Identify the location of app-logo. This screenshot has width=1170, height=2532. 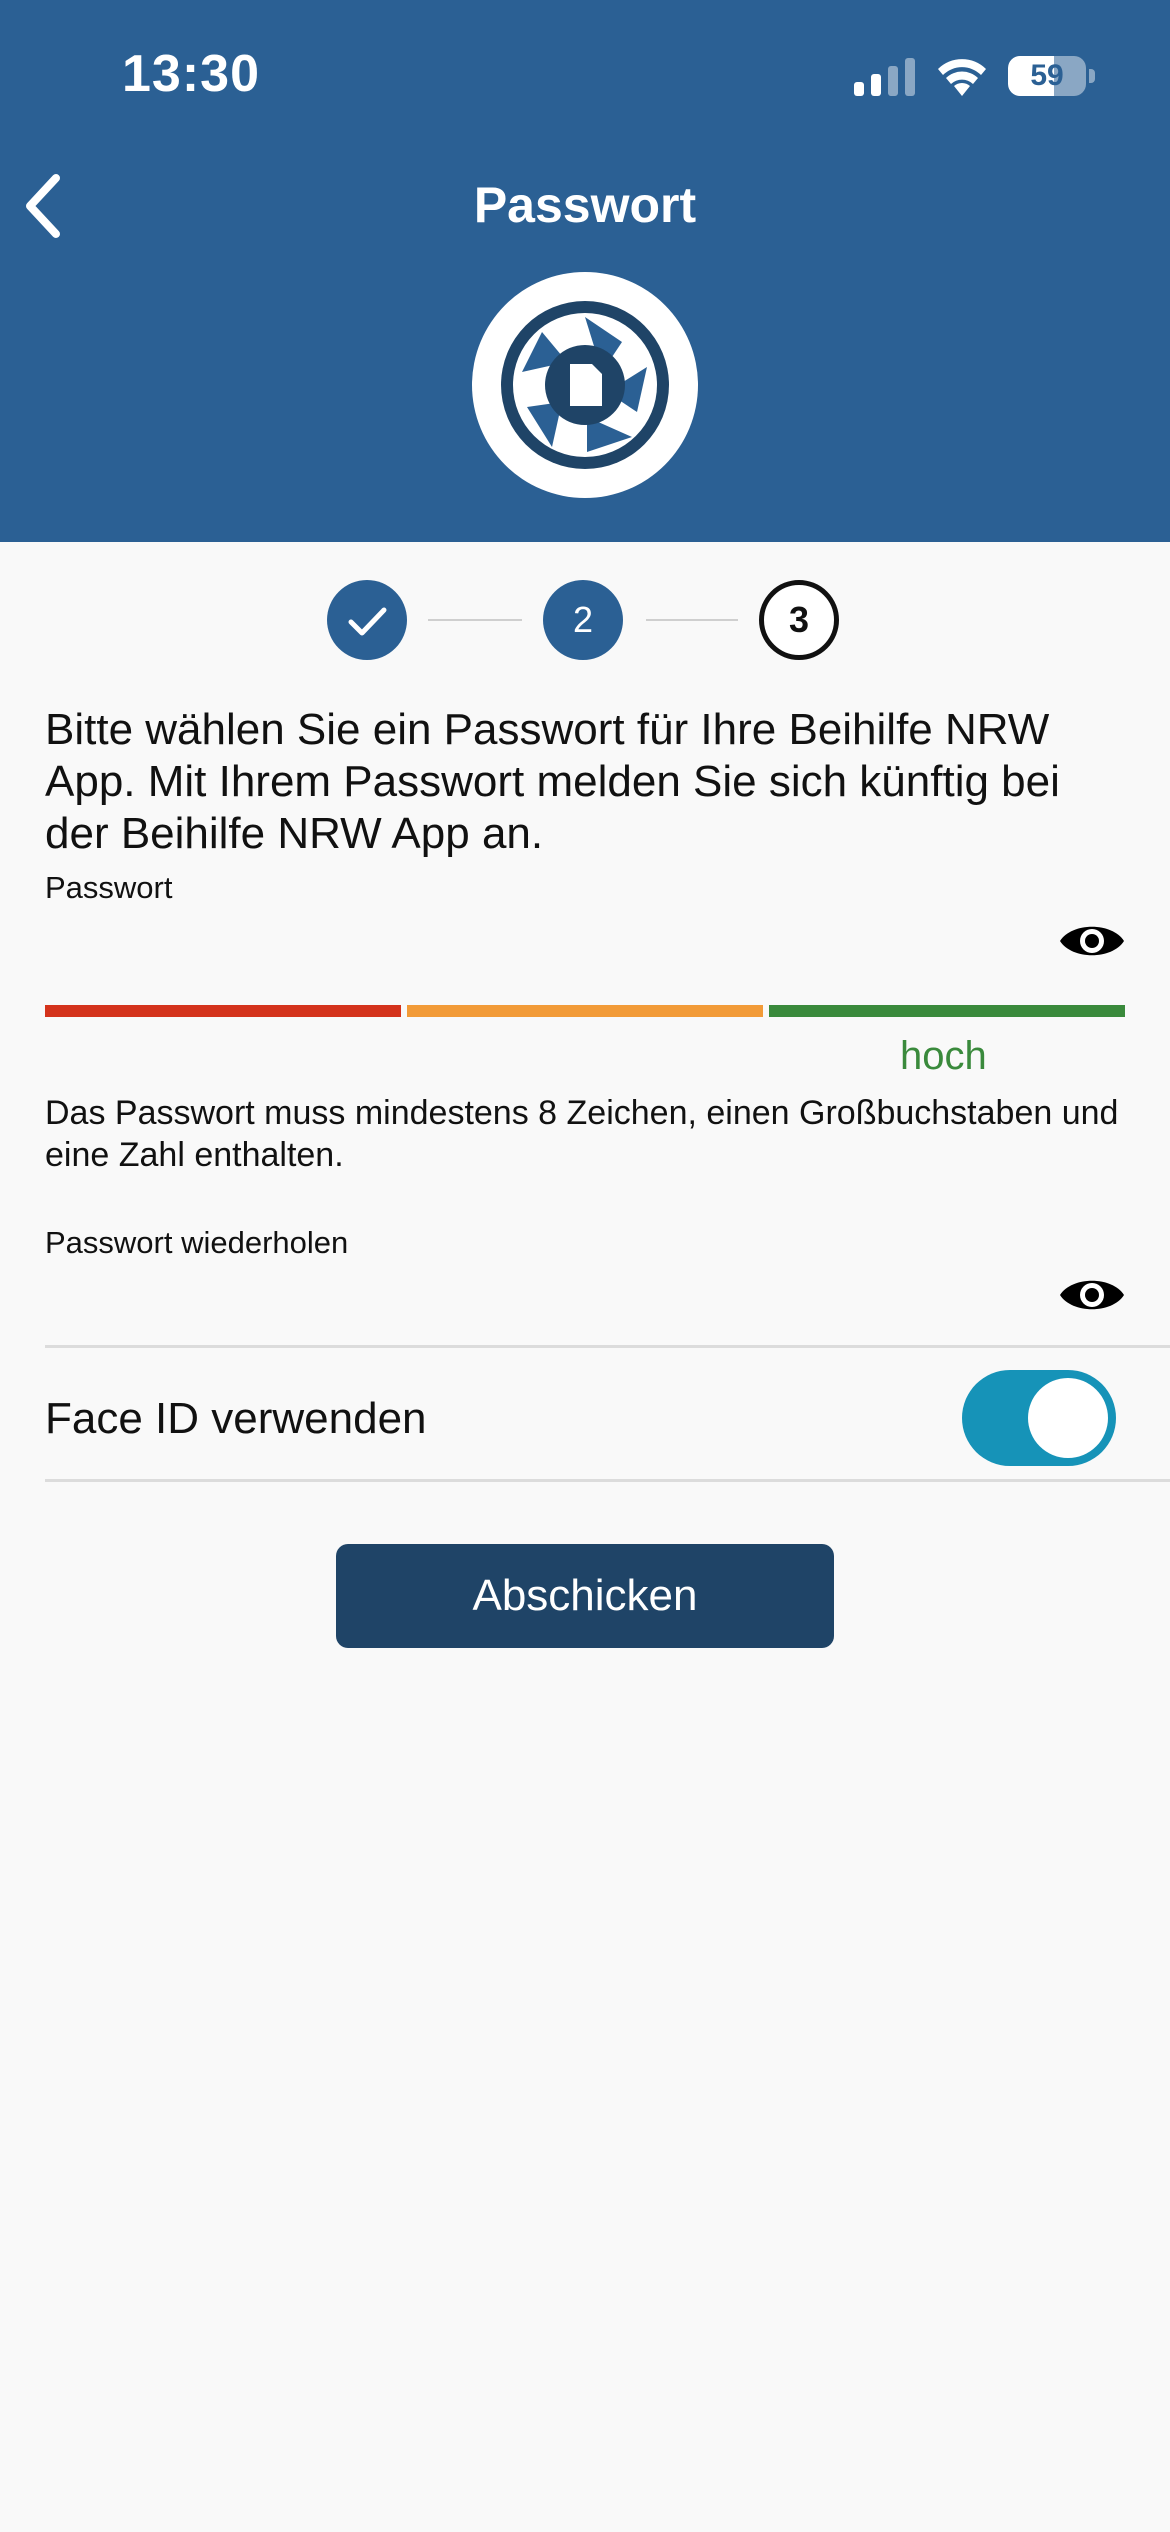
(585, 385).